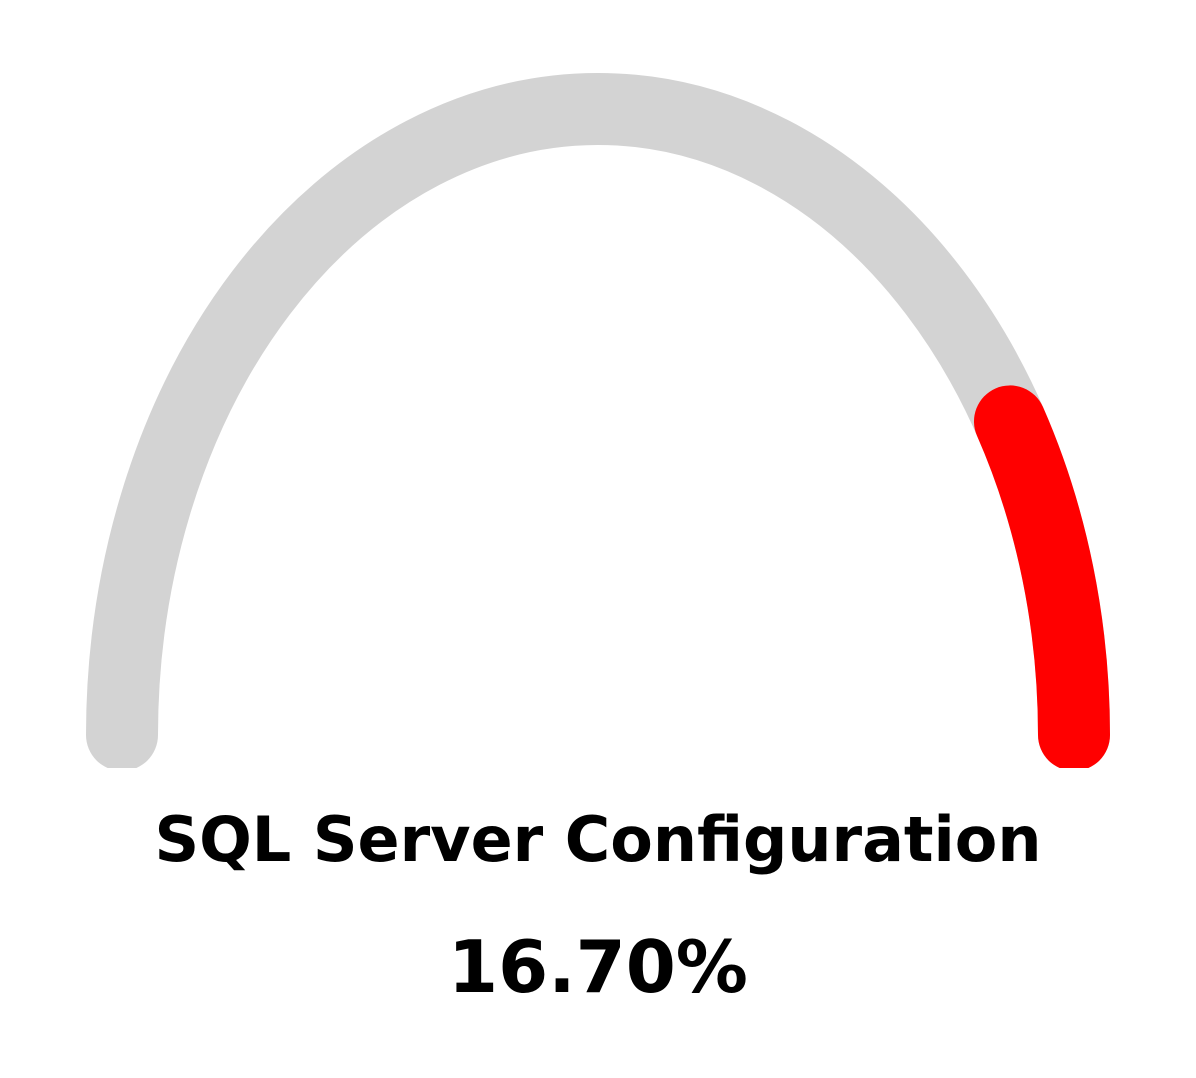 The width and height of the screenshot is (1196, 1078). Describe the element at coordinates (598, 839) in the screenshot. I see `gauge-title: SQL Server Configuration` at that location.